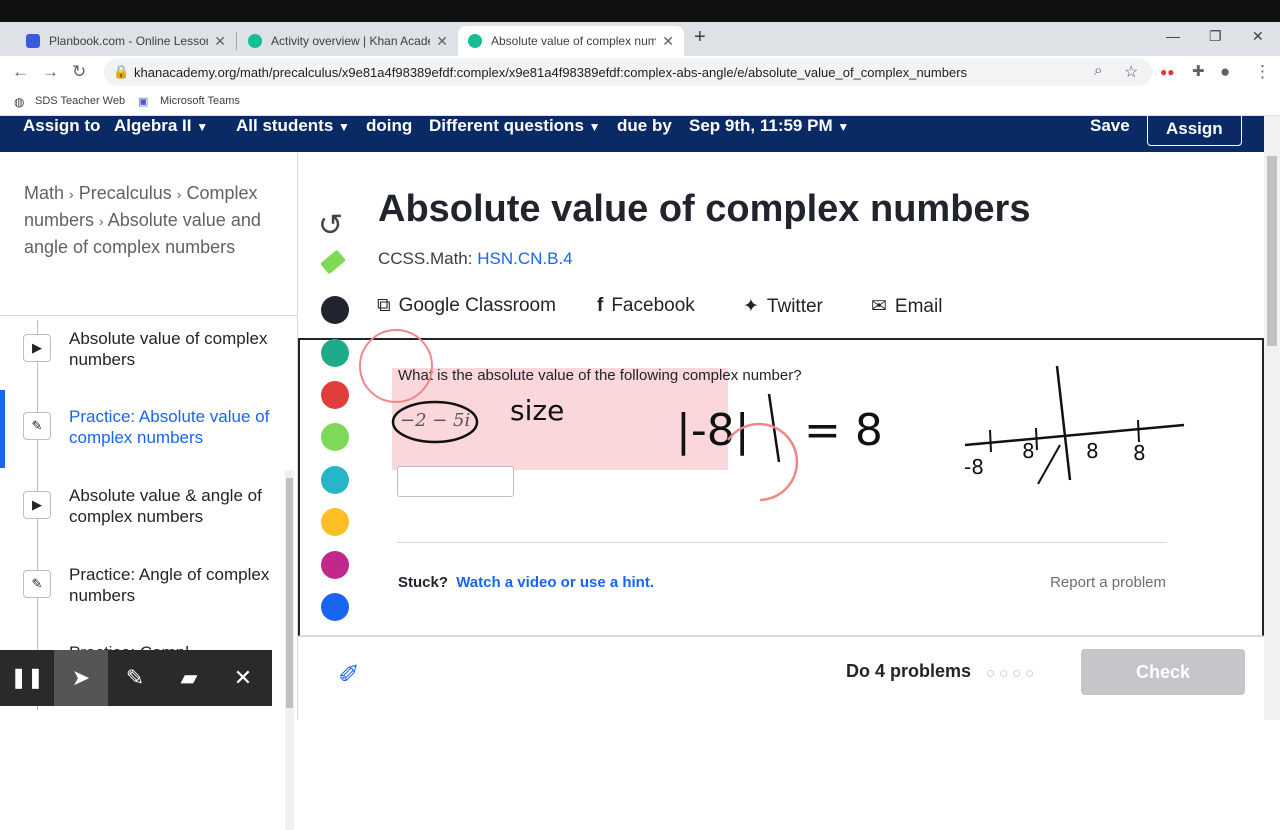 Image resolution: width=1280 pixels, height=830 pixels. What do you see at coordinates (62, 125) in the screenshot?
I see `assign-to-label: Assign to` at bounding box center [62, 125].